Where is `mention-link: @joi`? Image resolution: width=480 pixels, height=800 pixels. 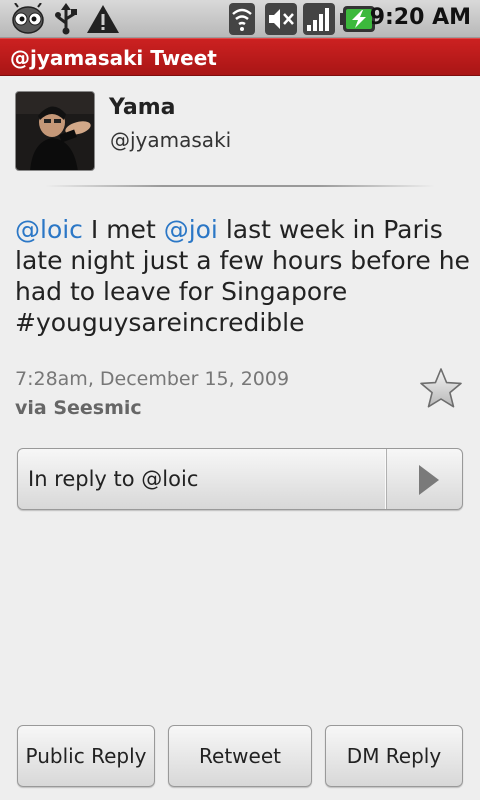 mention-link: @joi is located at coordinates (191, 229).